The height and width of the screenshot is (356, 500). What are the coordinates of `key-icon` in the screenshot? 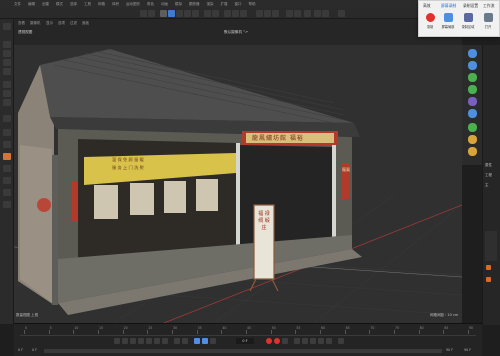 It's located at (213, 341).